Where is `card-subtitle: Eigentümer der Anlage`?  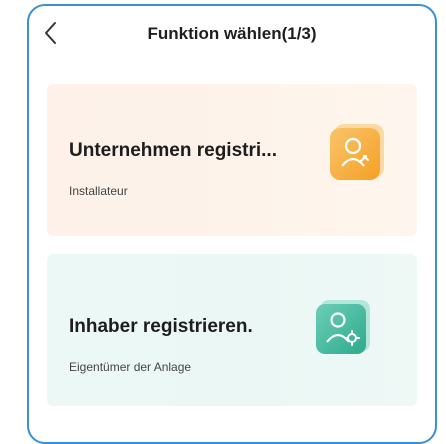
card-subtitle: Eigentümer der Anlage is located at coordinates (130, 367).